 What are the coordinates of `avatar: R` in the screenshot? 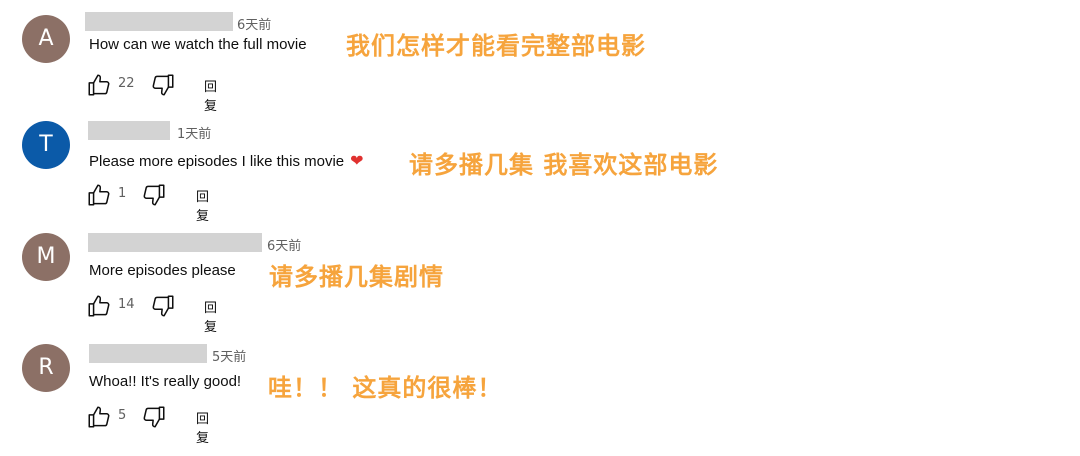 It's located at (46, 368).